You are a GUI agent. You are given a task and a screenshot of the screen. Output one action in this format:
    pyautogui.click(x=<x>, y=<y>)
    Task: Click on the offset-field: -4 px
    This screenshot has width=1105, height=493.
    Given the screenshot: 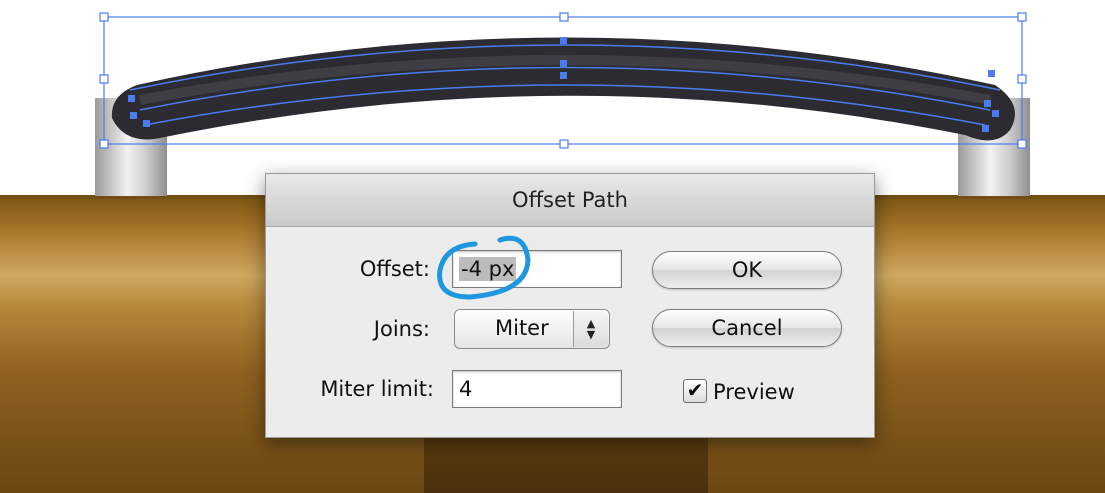 What is the action you would take?
    pyautogui.click(x=537, y=269)
    